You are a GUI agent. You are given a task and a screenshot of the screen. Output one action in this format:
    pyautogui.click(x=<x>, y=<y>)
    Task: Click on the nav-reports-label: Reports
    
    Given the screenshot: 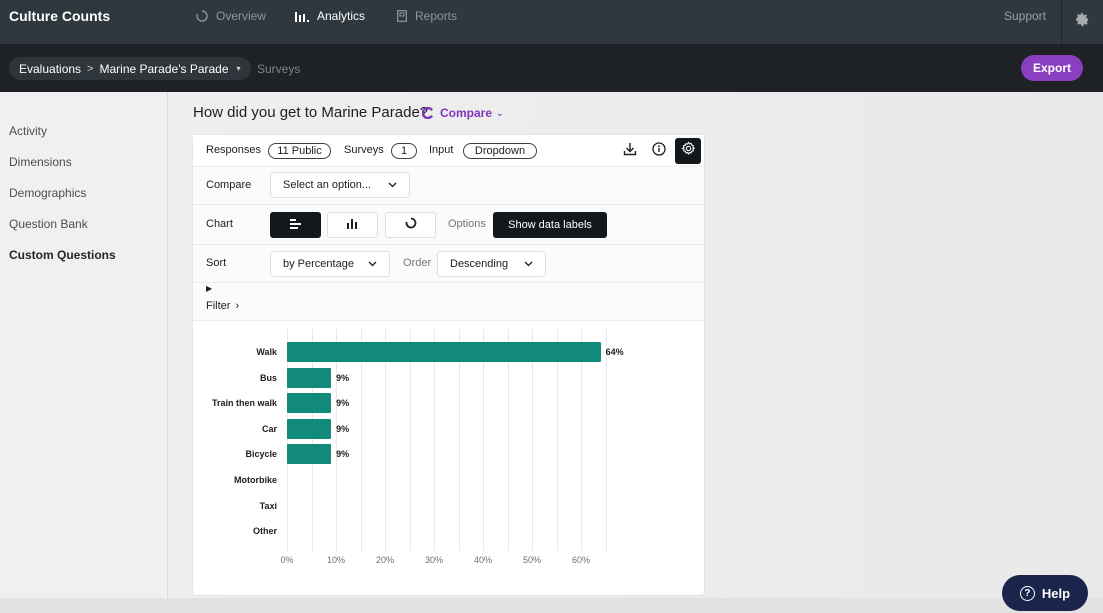 What is the action you would take?
    pyautogui.click(x=436, y=16)
    